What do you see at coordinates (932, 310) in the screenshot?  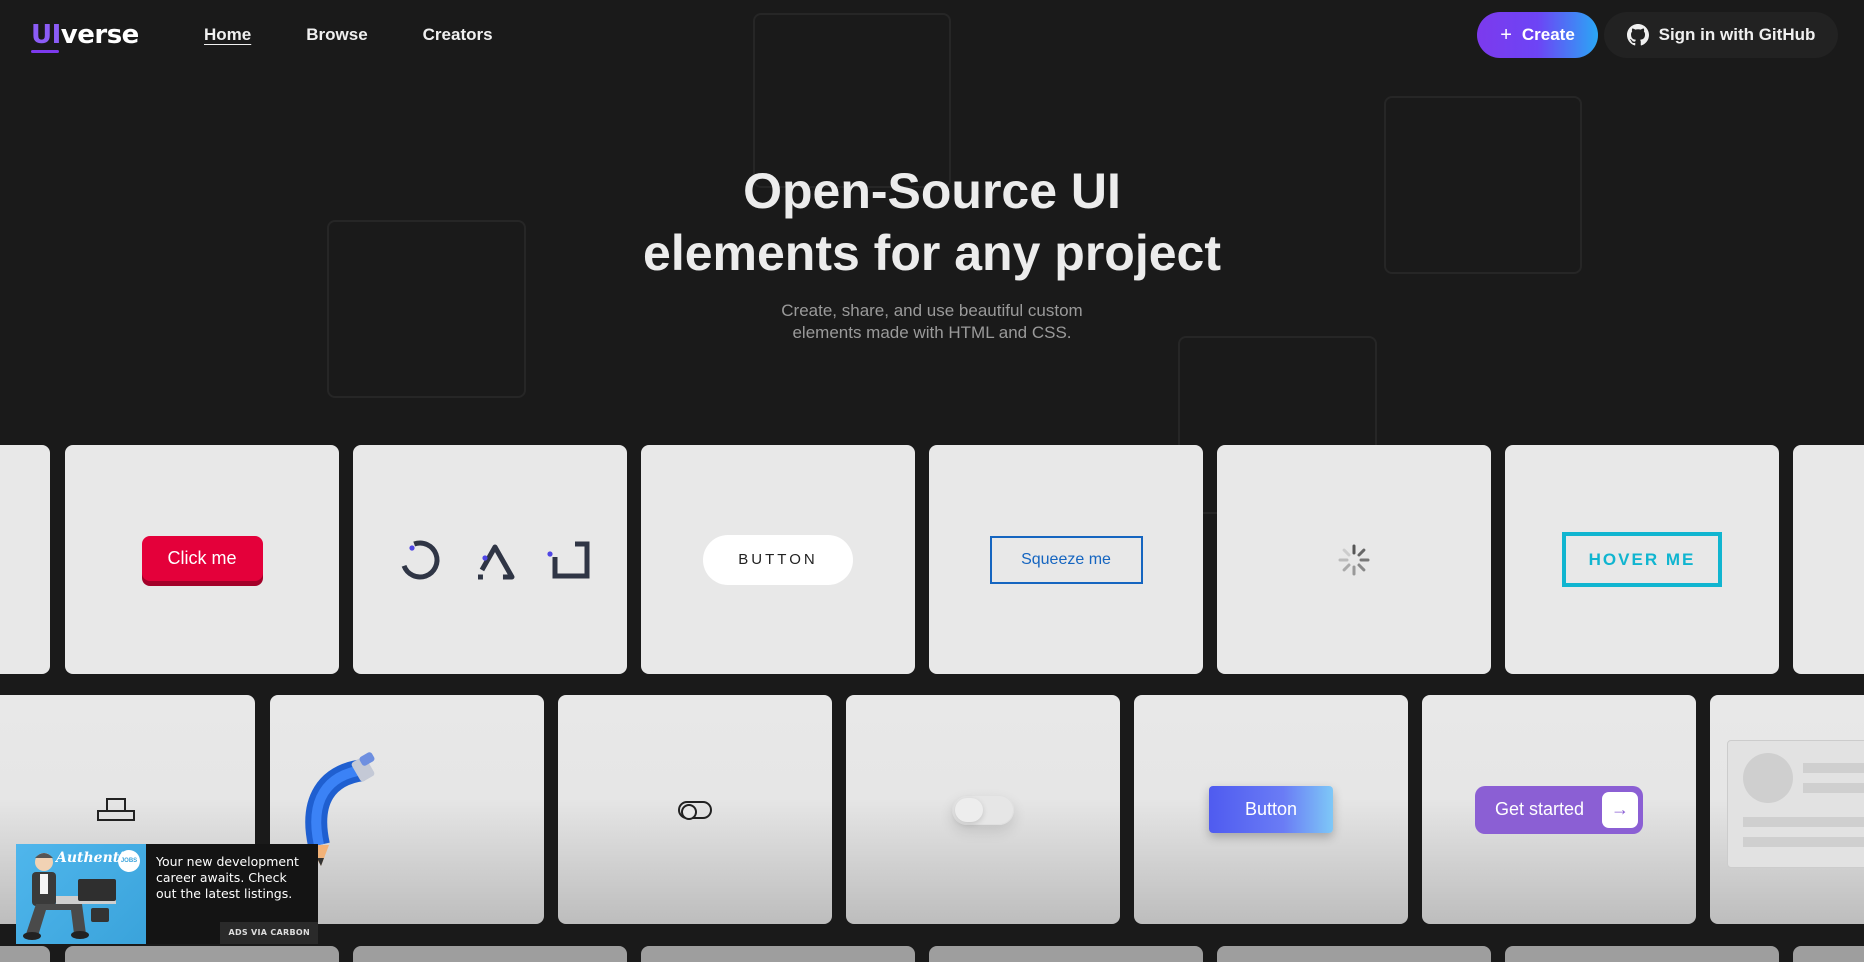 I see `hero-subtitle-line1: Create, share, and use beautiful custom` at bounding box center [932, 310].